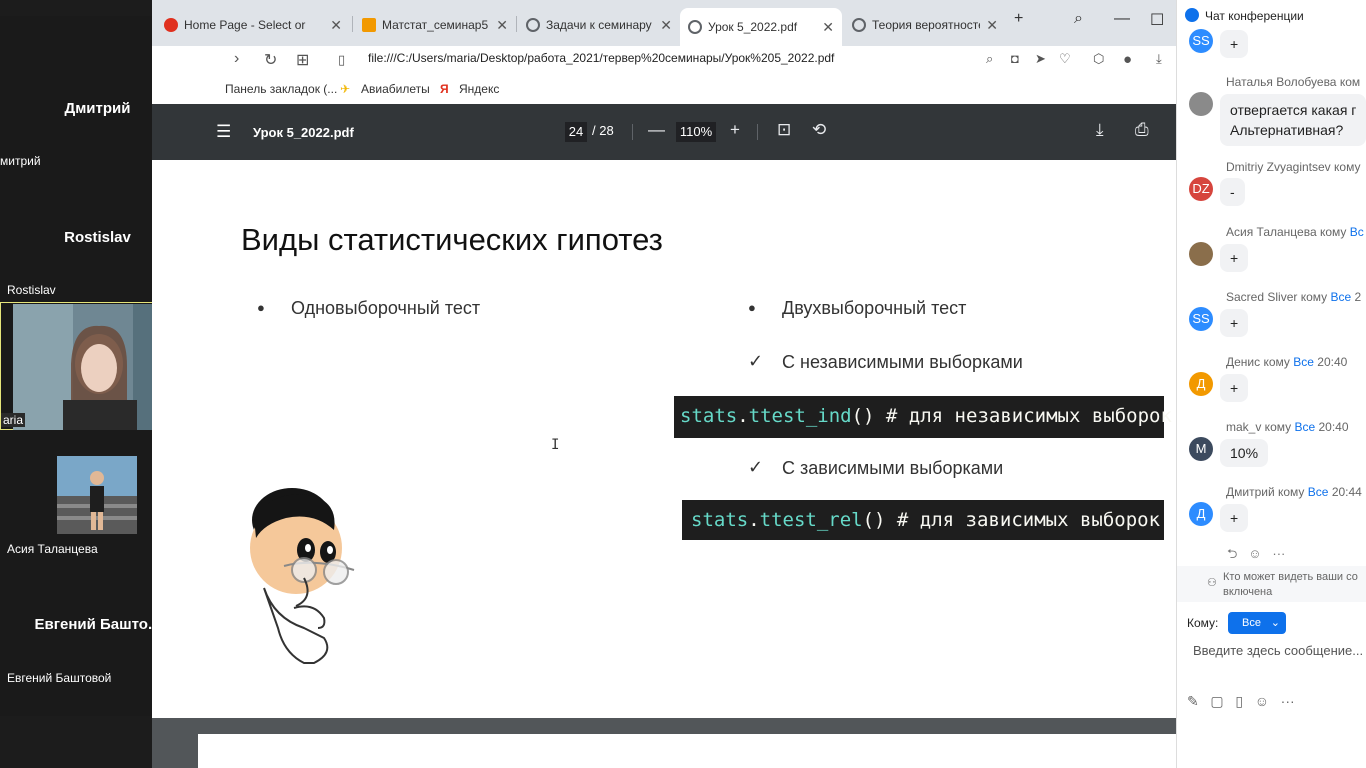 This screenshot has width=1366, height=768. What do you see at coordinates (253, 25) in the screenshot?
I see `browser-tab: Home Page - Select or ✕` at bounding box center [253, 25].